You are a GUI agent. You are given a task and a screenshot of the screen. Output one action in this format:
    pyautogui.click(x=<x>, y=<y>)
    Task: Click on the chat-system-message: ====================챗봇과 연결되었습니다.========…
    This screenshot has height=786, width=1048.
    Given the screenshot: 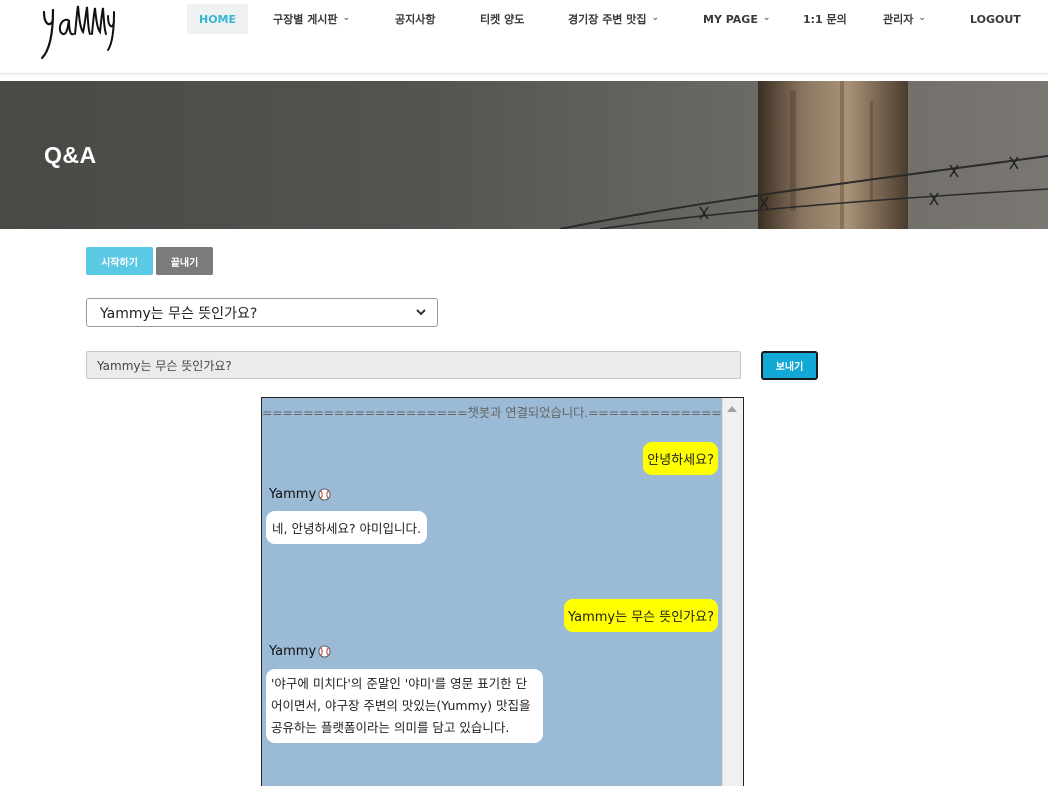 What is the action you would take?
    pyautogui.click(x=492, y=412)
    